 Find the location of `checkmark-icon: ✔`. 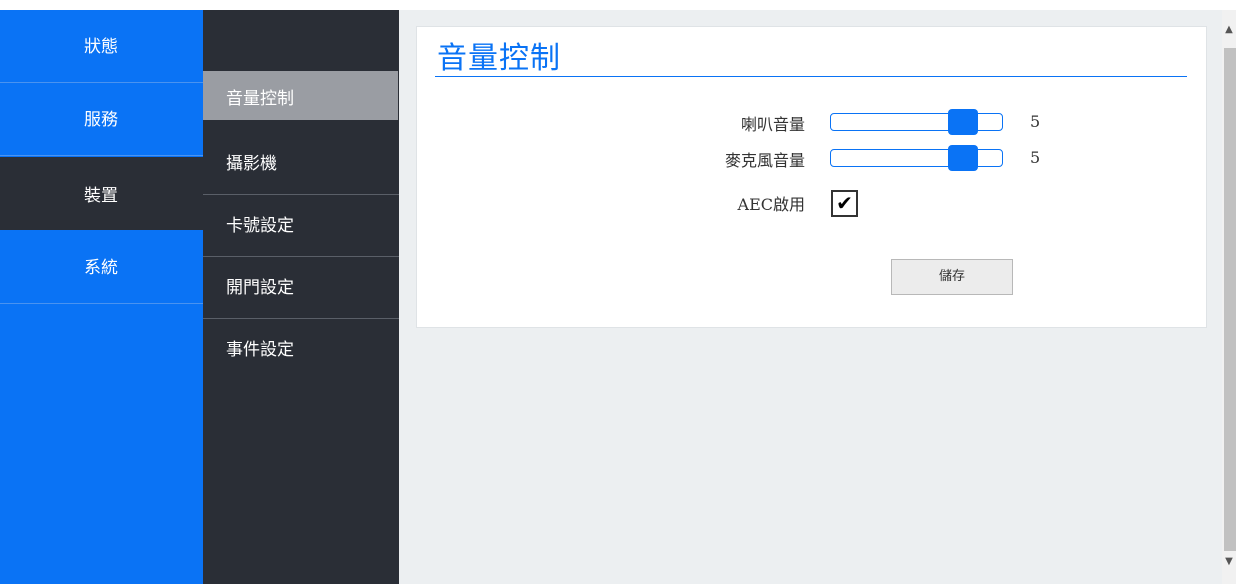

checkmark-icon: ✔ is located at coordinates (844, 203).